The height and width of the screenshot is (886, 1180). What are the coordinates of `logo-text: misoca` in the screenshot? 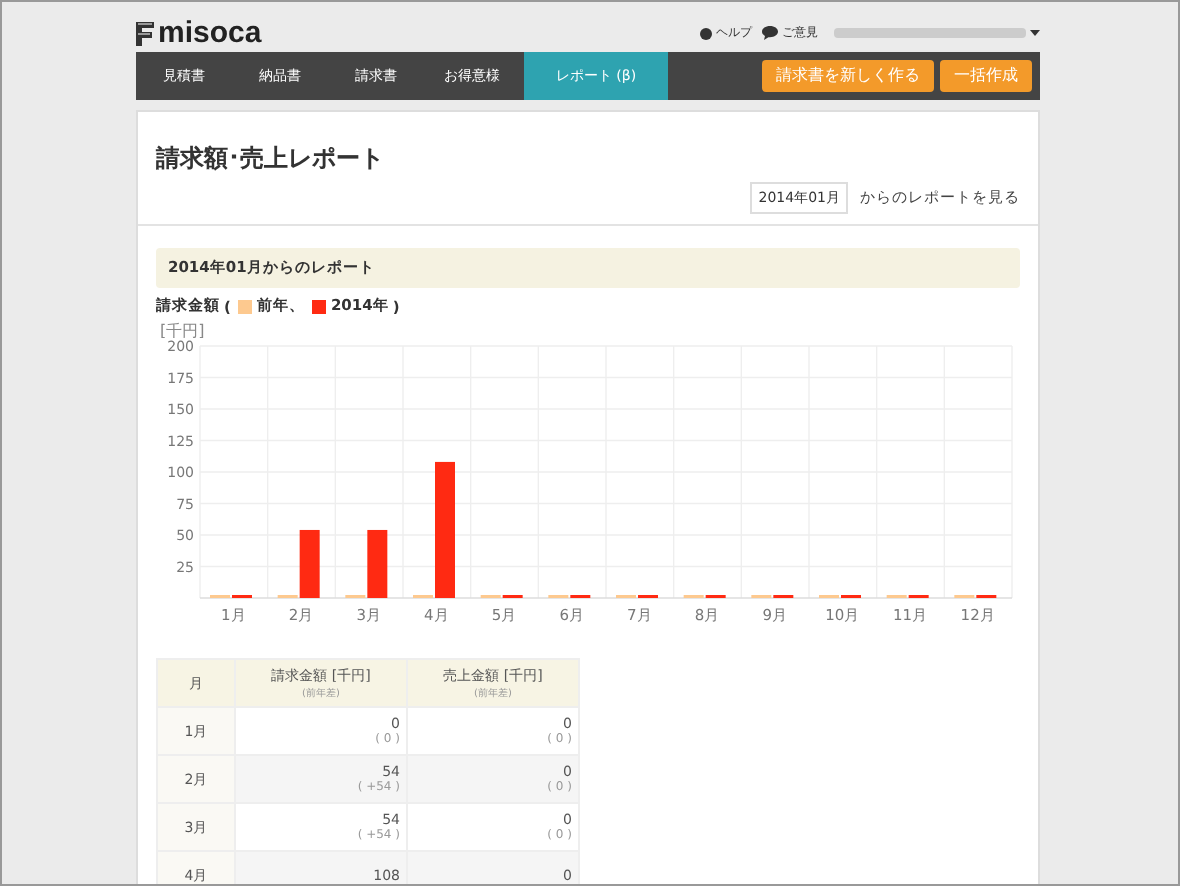 It's located at (210, 33).